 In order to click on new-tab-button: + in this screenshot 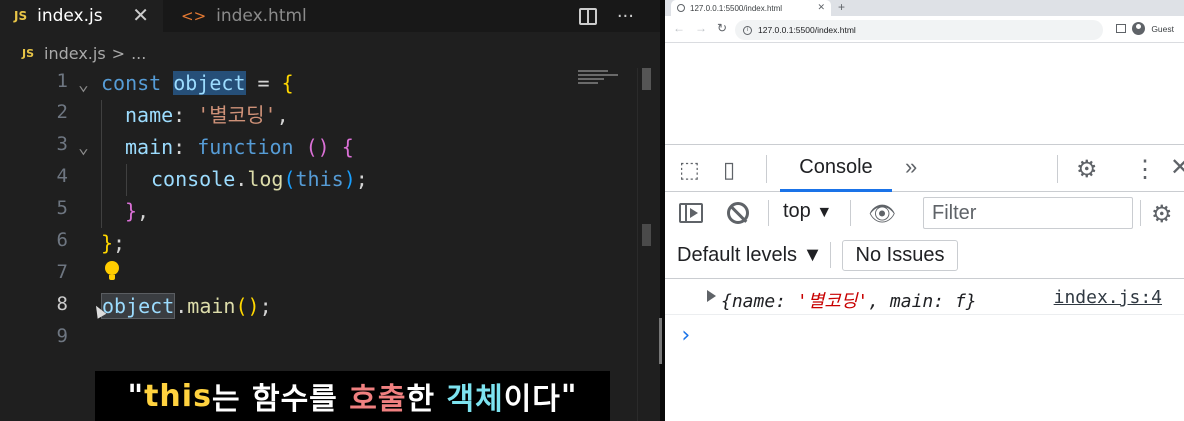, I will do `click(841, 7)`.